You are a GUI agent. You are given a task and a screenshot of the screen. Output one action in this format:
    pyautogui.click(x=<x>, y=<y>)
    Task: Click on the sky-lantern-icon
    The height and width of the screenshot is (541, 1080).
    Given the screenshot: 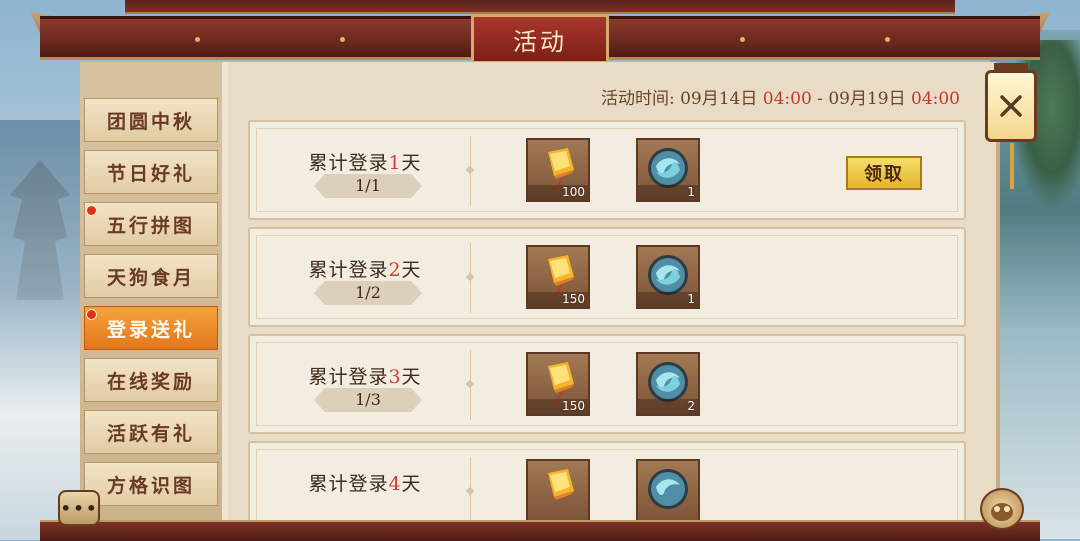 What is the action you would take?
    pyautogui.click(x=561, y=484)
    